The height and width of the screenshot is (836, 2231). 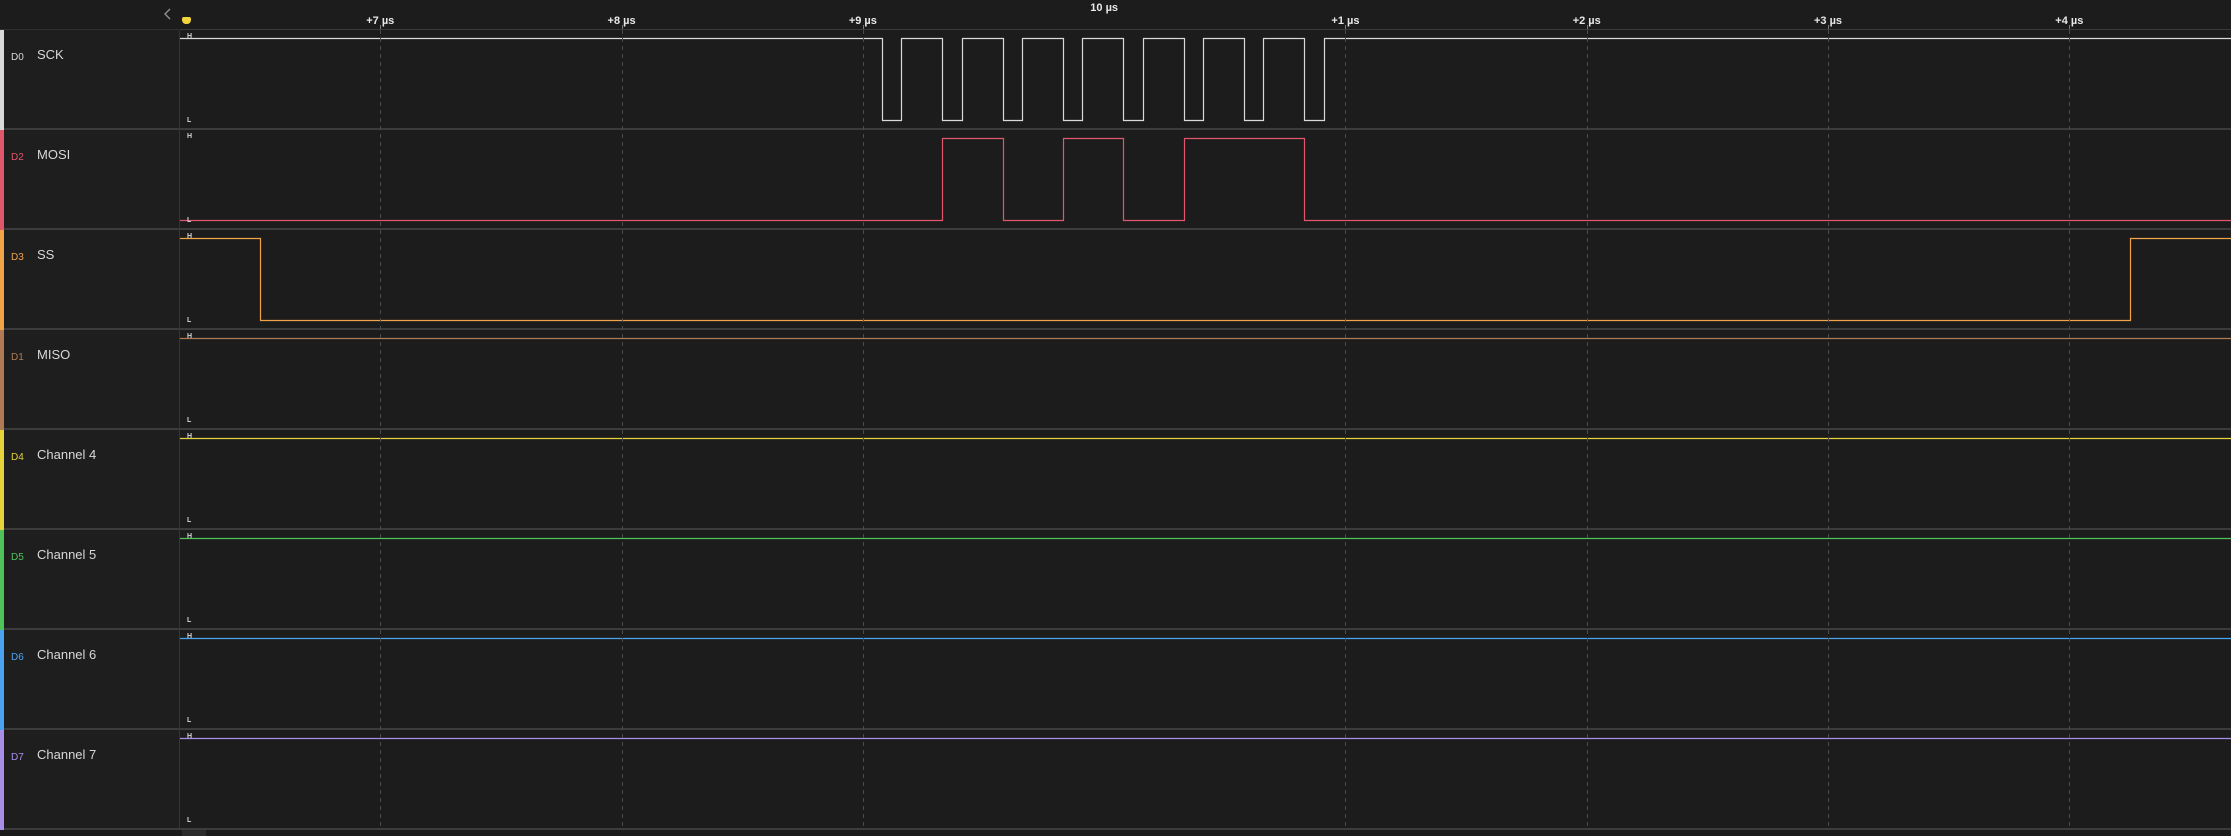 What do you see at coordinates (17, 757) in the screenshot?
I see `channel-id: D7` at bounding box center [17, 757].